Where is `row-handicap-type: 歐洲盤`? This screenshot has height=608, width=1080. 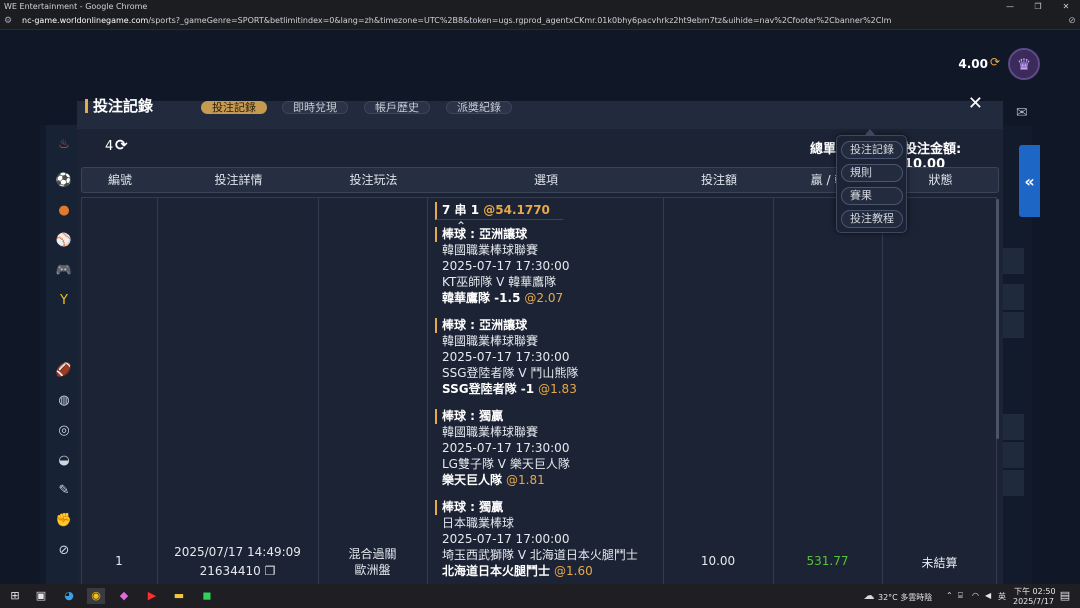 row-handicap-type: 歐洲盤 is located at coordinates (372, 570).